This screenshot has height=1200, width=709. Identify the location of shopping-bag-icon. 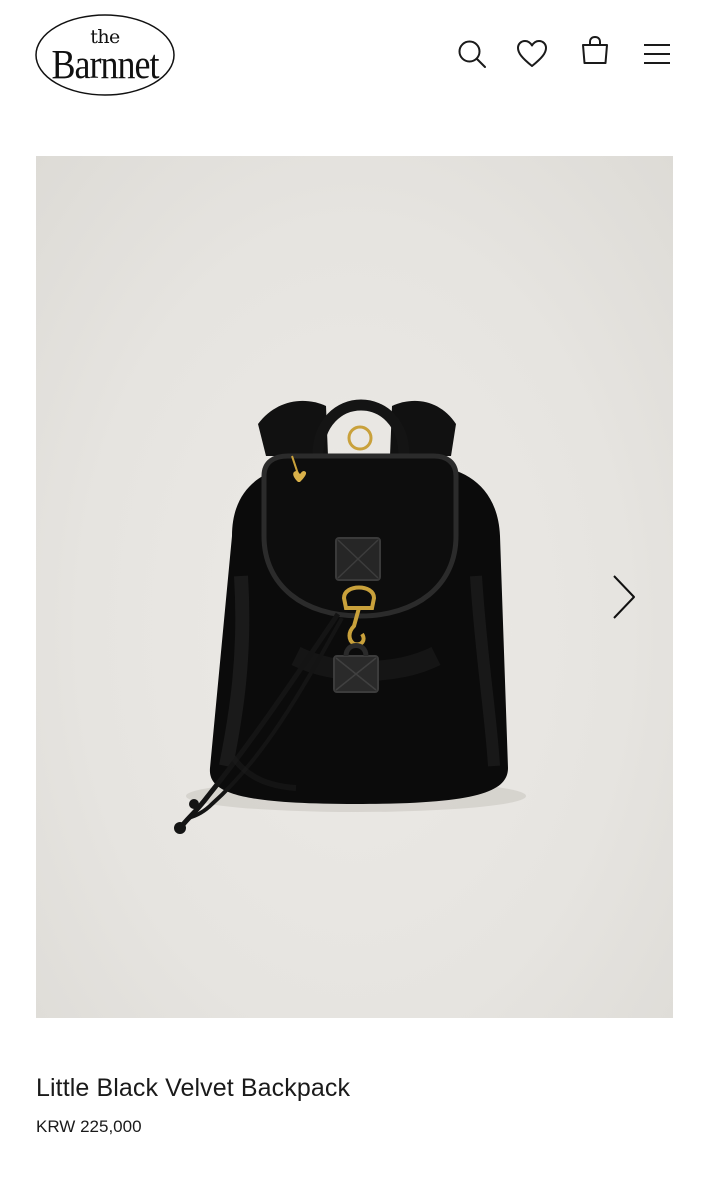
(595, 49).